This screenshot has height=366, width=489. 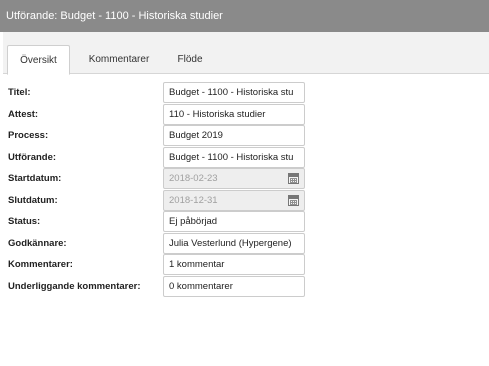 I want to click on row-startdatum: Startdatum: 2018-02-23, so click(x=244, y=178).